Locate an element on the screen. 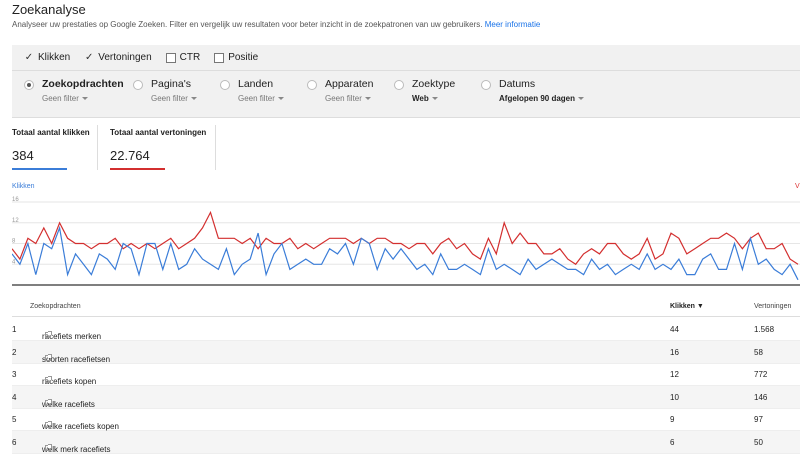 Image resolution: width=800 pixels, height=454 pixels. table-row: 1 racefiets merken 44 1.568 is located at coordinates (406, 329).